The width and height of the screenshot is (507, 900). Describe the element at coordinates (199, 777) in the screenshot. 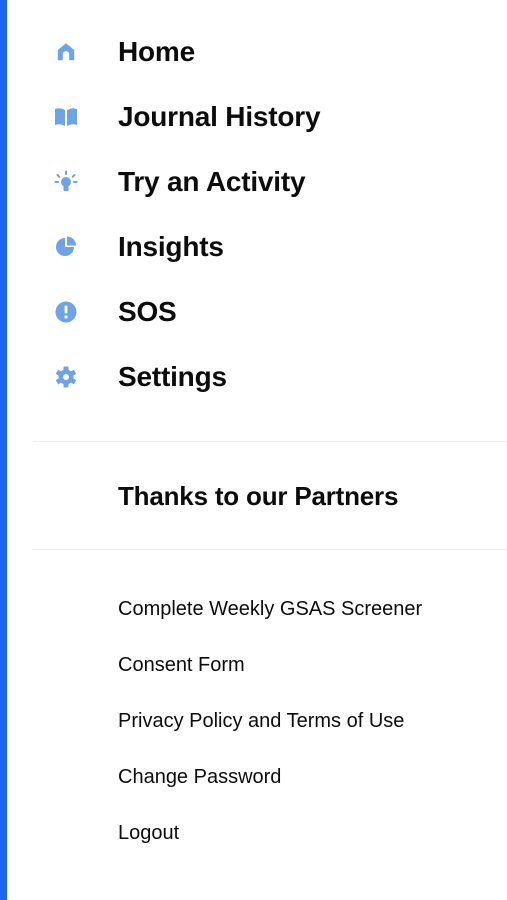

I see `link-change-password: Change Password` at that location.